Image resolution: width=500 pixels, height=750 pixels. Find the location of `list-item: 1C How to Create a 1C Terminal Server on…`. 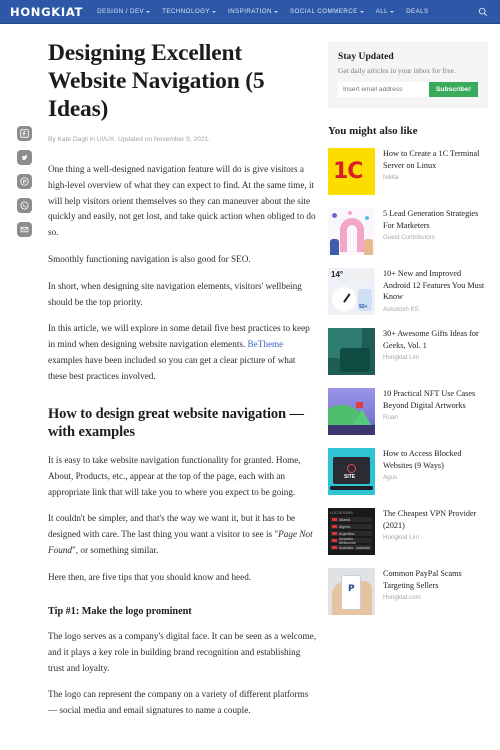

list-item: 1C How to Create a 1C Terminal Server on… is located at coordinates (408, 171).